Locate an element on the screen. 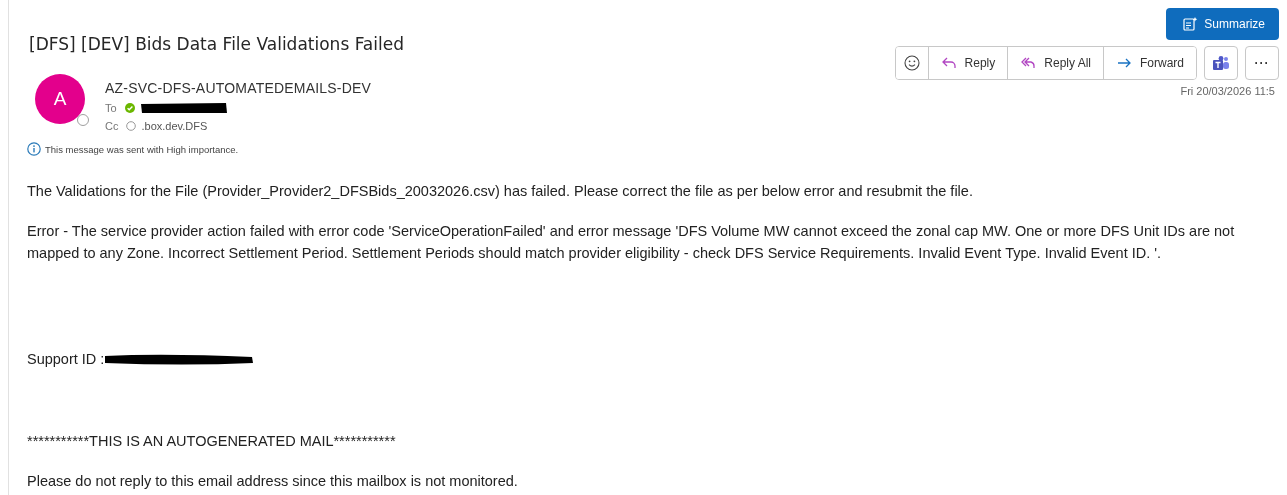 This screenshot has width=1287, height=495. body-text: The Validations for the File (Provider_Provider2_DFSBids_20032026.csv) has failed. Please correct the file as per below error and resubmit the file. is located at coordinates (500, 191).